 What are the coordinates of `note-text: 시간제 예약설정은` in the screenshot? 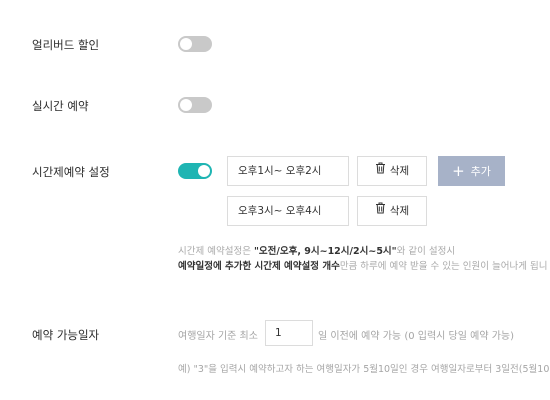 It's located at (216, 251).